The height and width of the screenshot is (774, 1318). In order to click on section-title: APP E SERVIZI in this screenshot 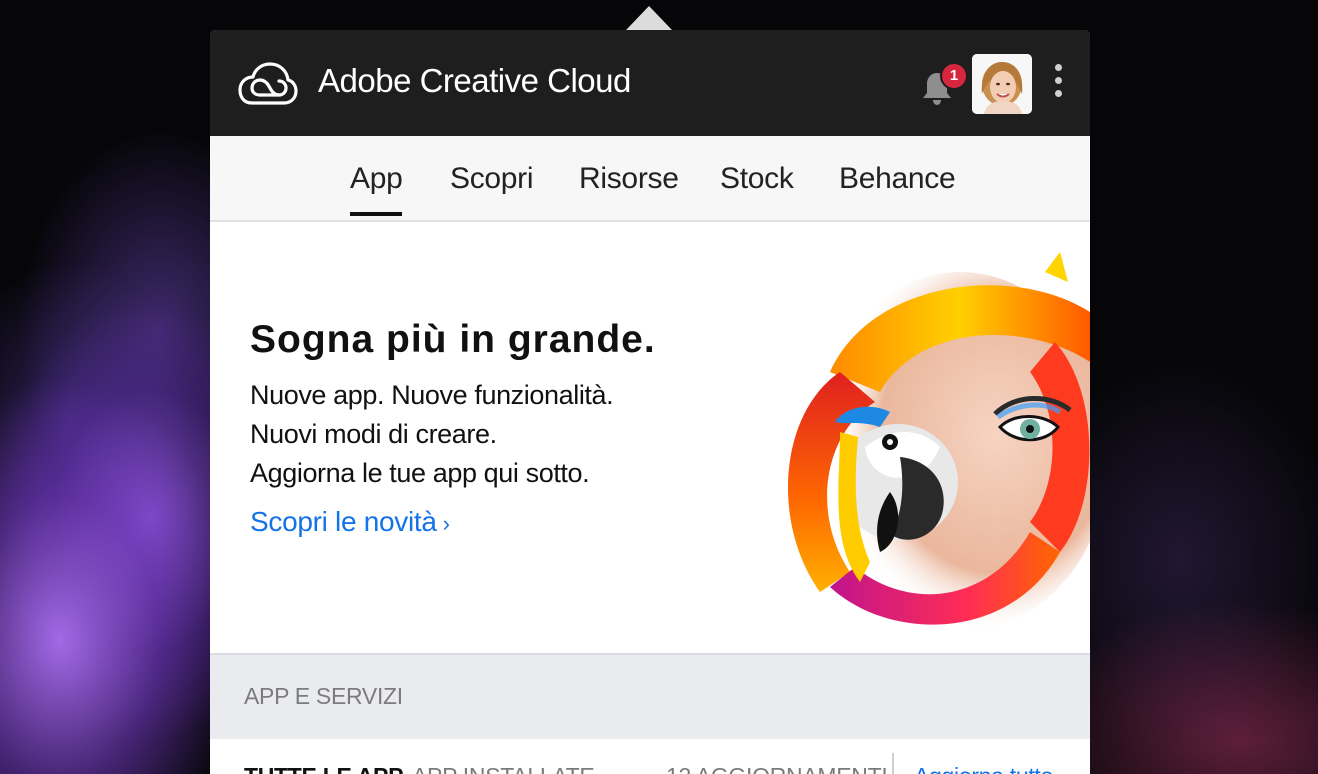, I will do `click(323, 696)`.